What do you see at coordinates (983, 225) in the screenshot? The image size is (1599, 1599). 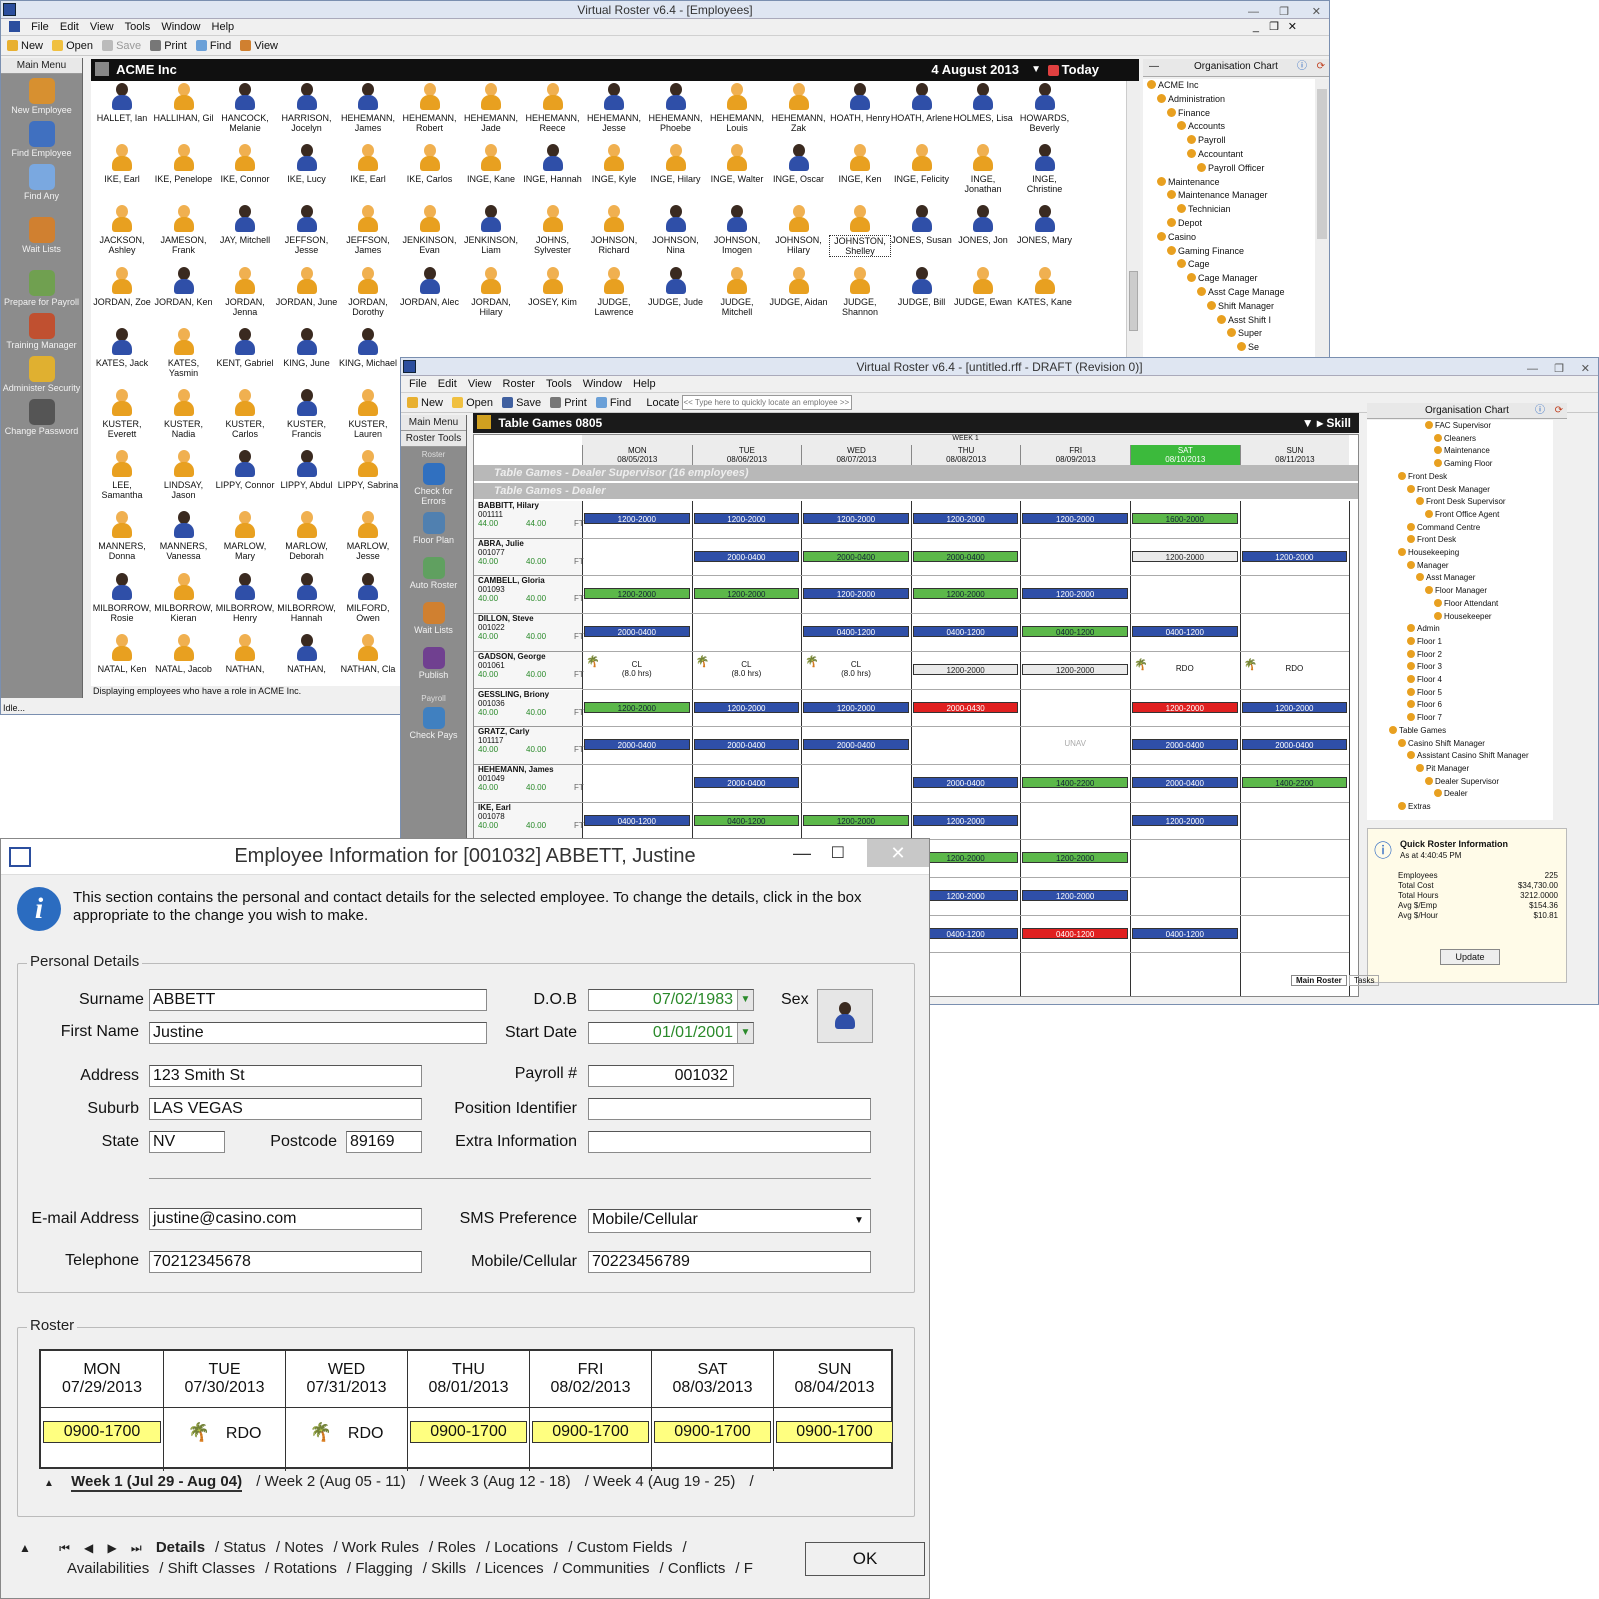 I see `employee-card: JONES, Jon` at bounding box center [983, 225].